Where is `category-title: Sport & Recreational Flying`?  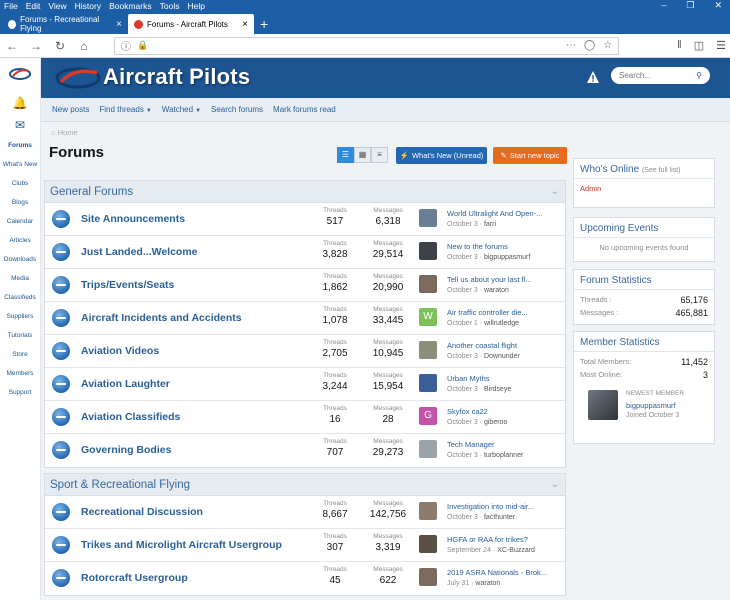
category-title: Sport & Recreational Flying is located at coordinates (120, 485).